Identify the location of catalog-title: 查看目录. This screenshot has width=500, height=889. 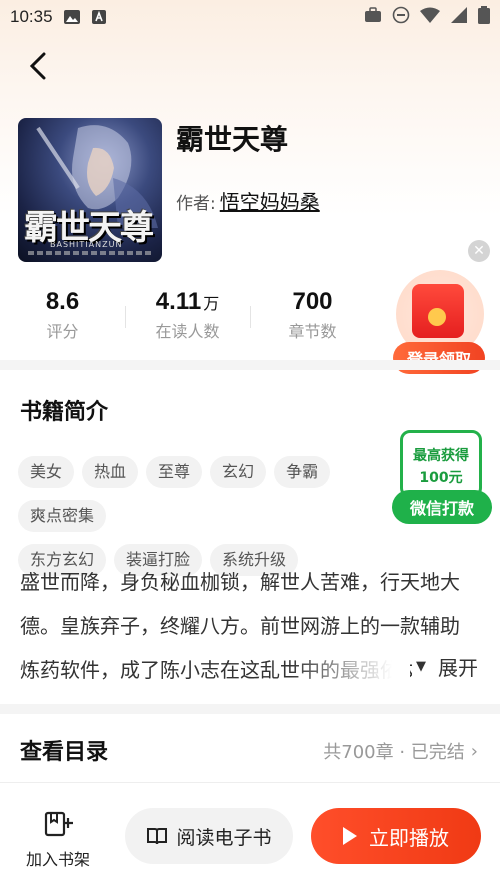
(64, 752).